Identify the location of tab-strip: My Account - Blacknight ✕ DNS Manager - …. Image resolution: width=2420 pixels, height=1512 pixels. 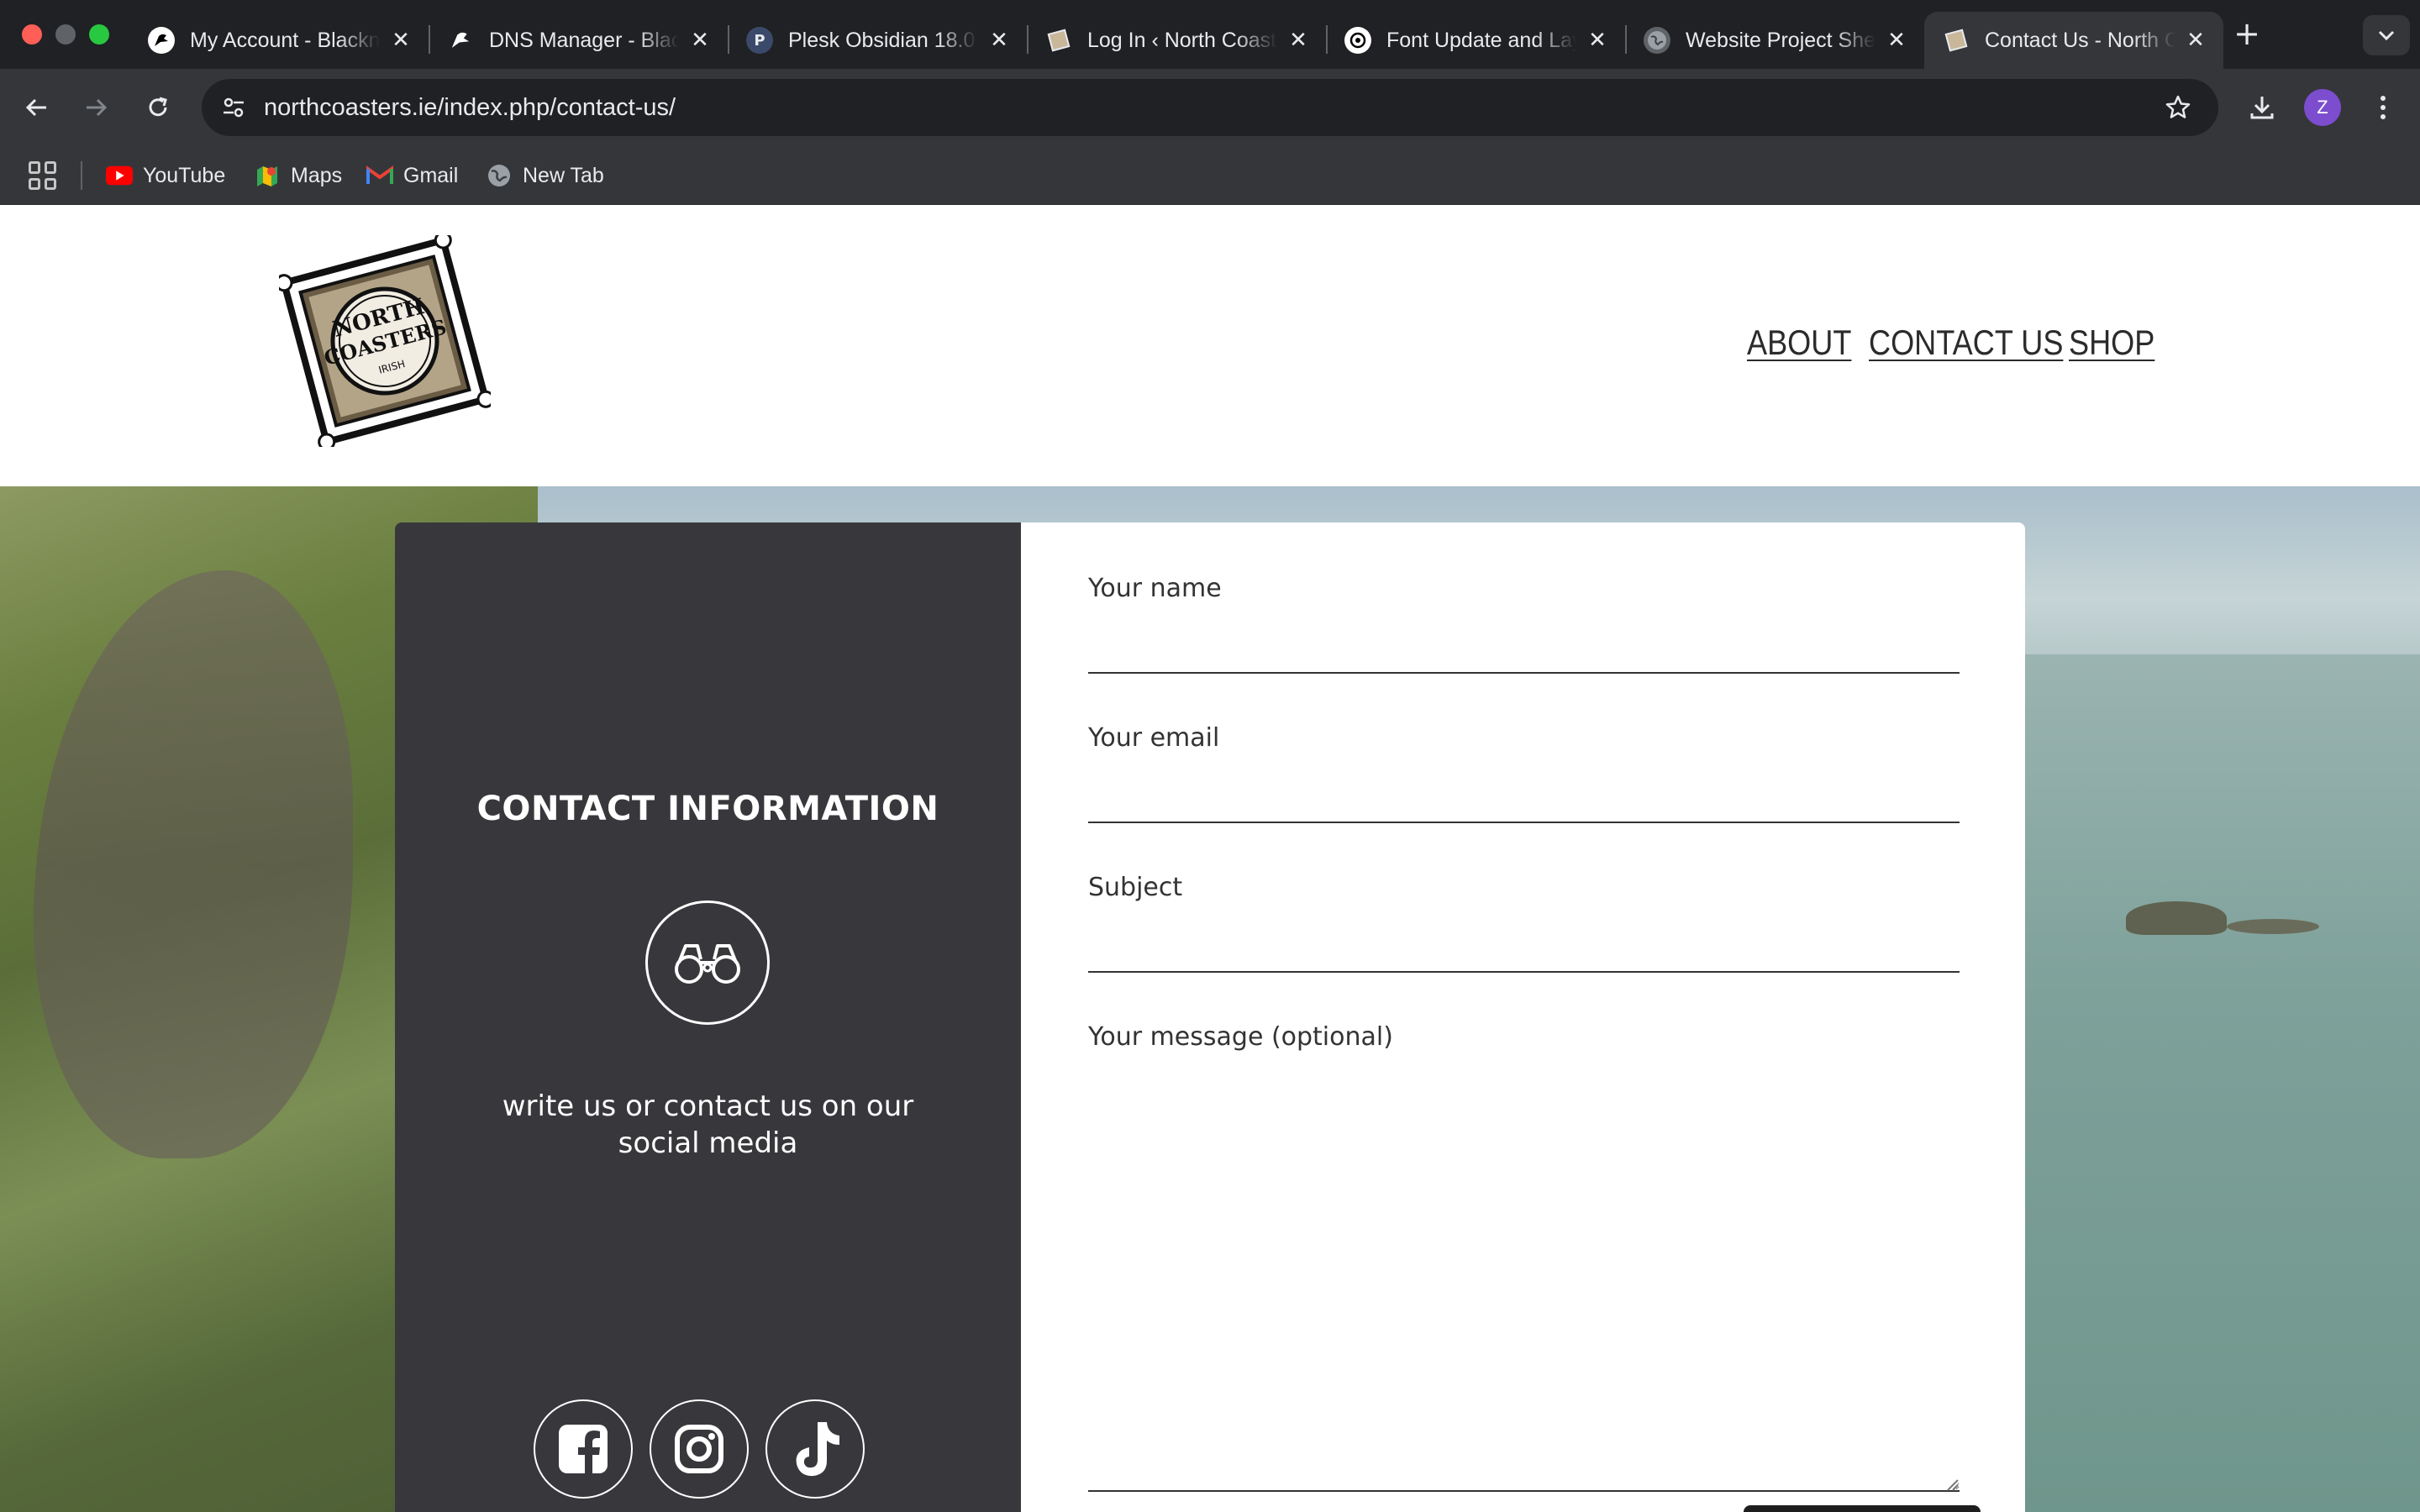
(1210, 34).